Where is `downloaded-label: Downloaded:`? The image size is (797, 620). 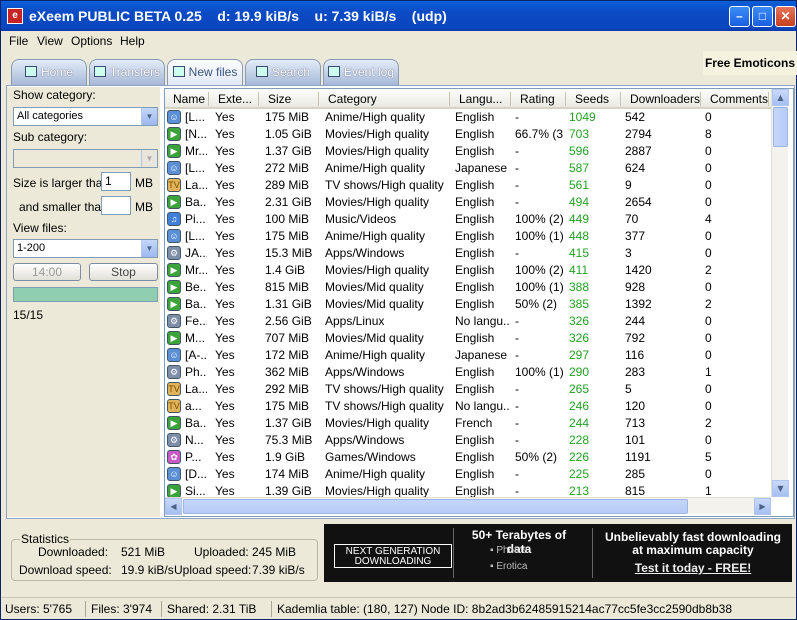
downloaded-label: Downloaded: is located at coordinates (73, 552).